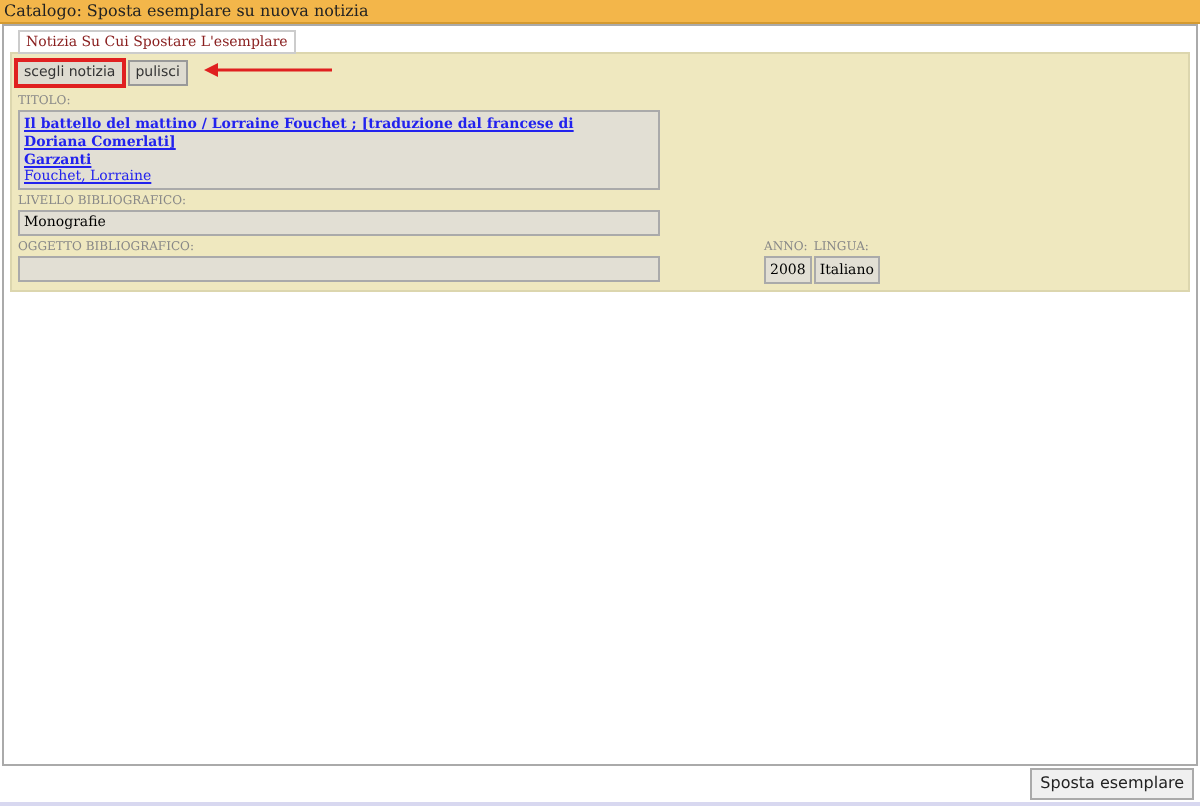  I want to click on pointer-arrow, so click(268, 70).